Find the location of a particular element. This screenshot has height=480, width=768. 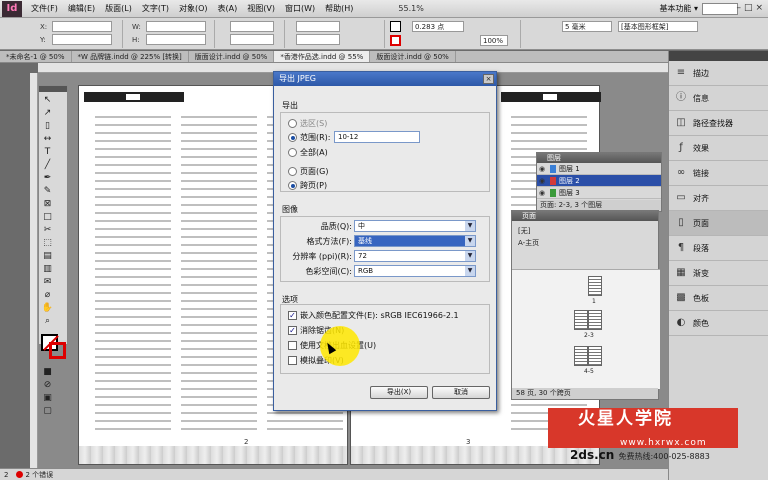

zoom-level: 55.1% is located at coordinates (410, 8).